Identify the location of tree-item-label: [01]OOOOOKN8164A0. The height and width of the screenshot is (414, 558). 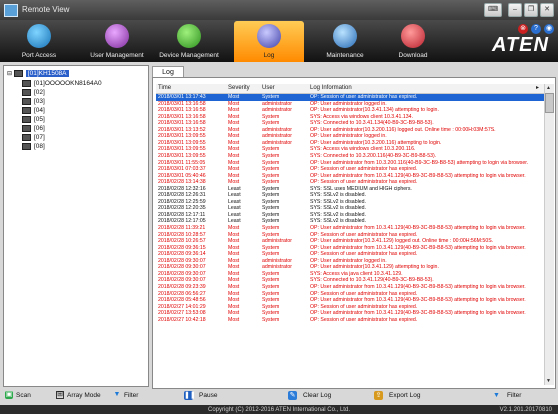
(68, 84).